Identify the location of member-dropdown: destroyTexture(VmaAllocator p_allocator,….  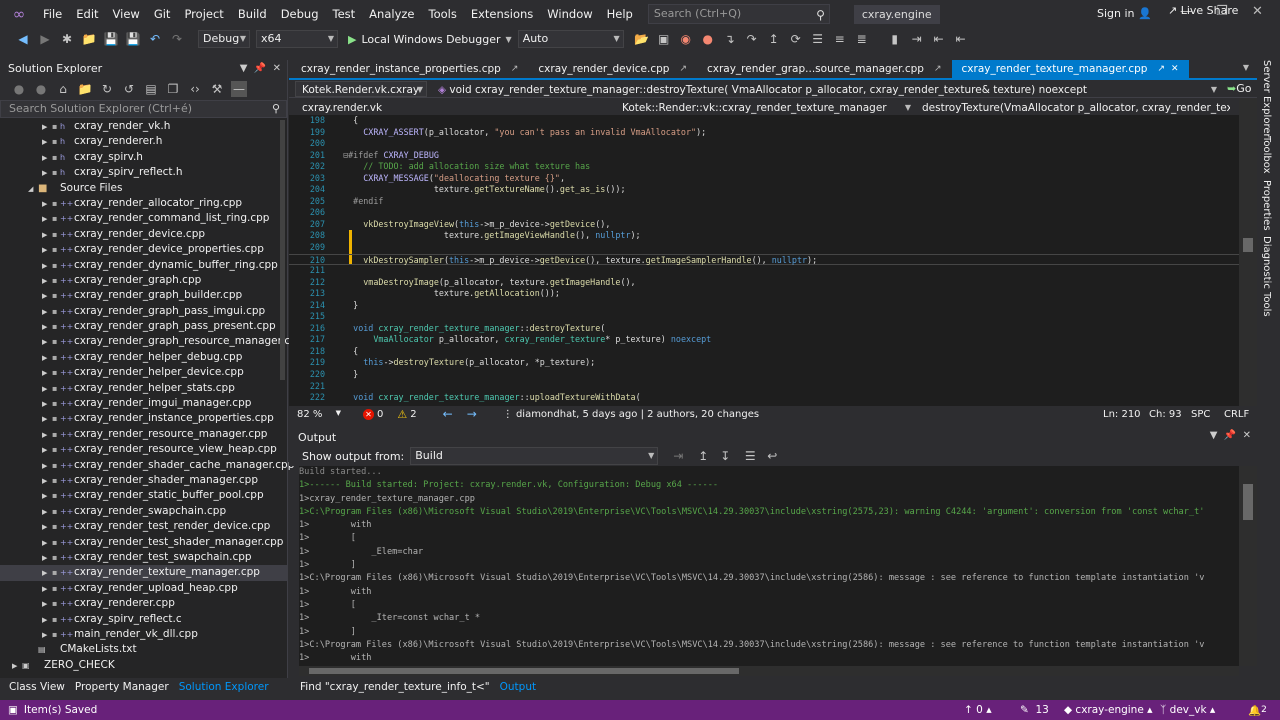
(1073, 106).